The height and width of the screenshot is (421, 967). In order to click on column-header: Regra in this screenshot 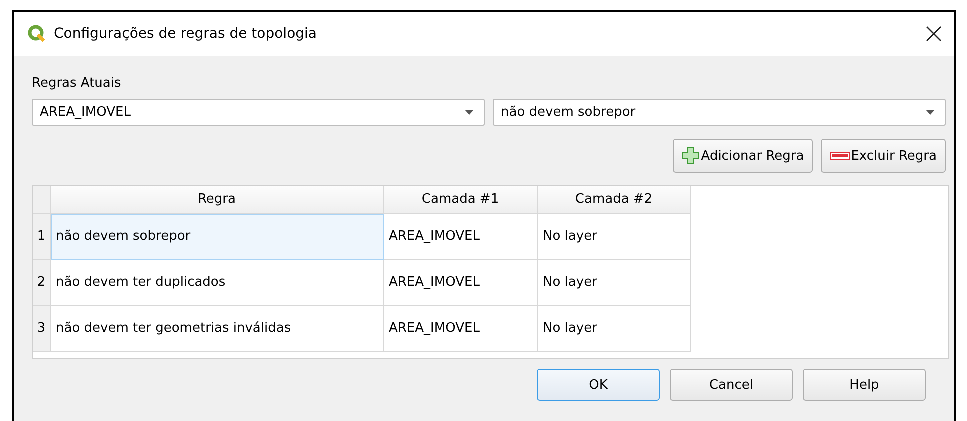, I will do `click(217, 200)`.